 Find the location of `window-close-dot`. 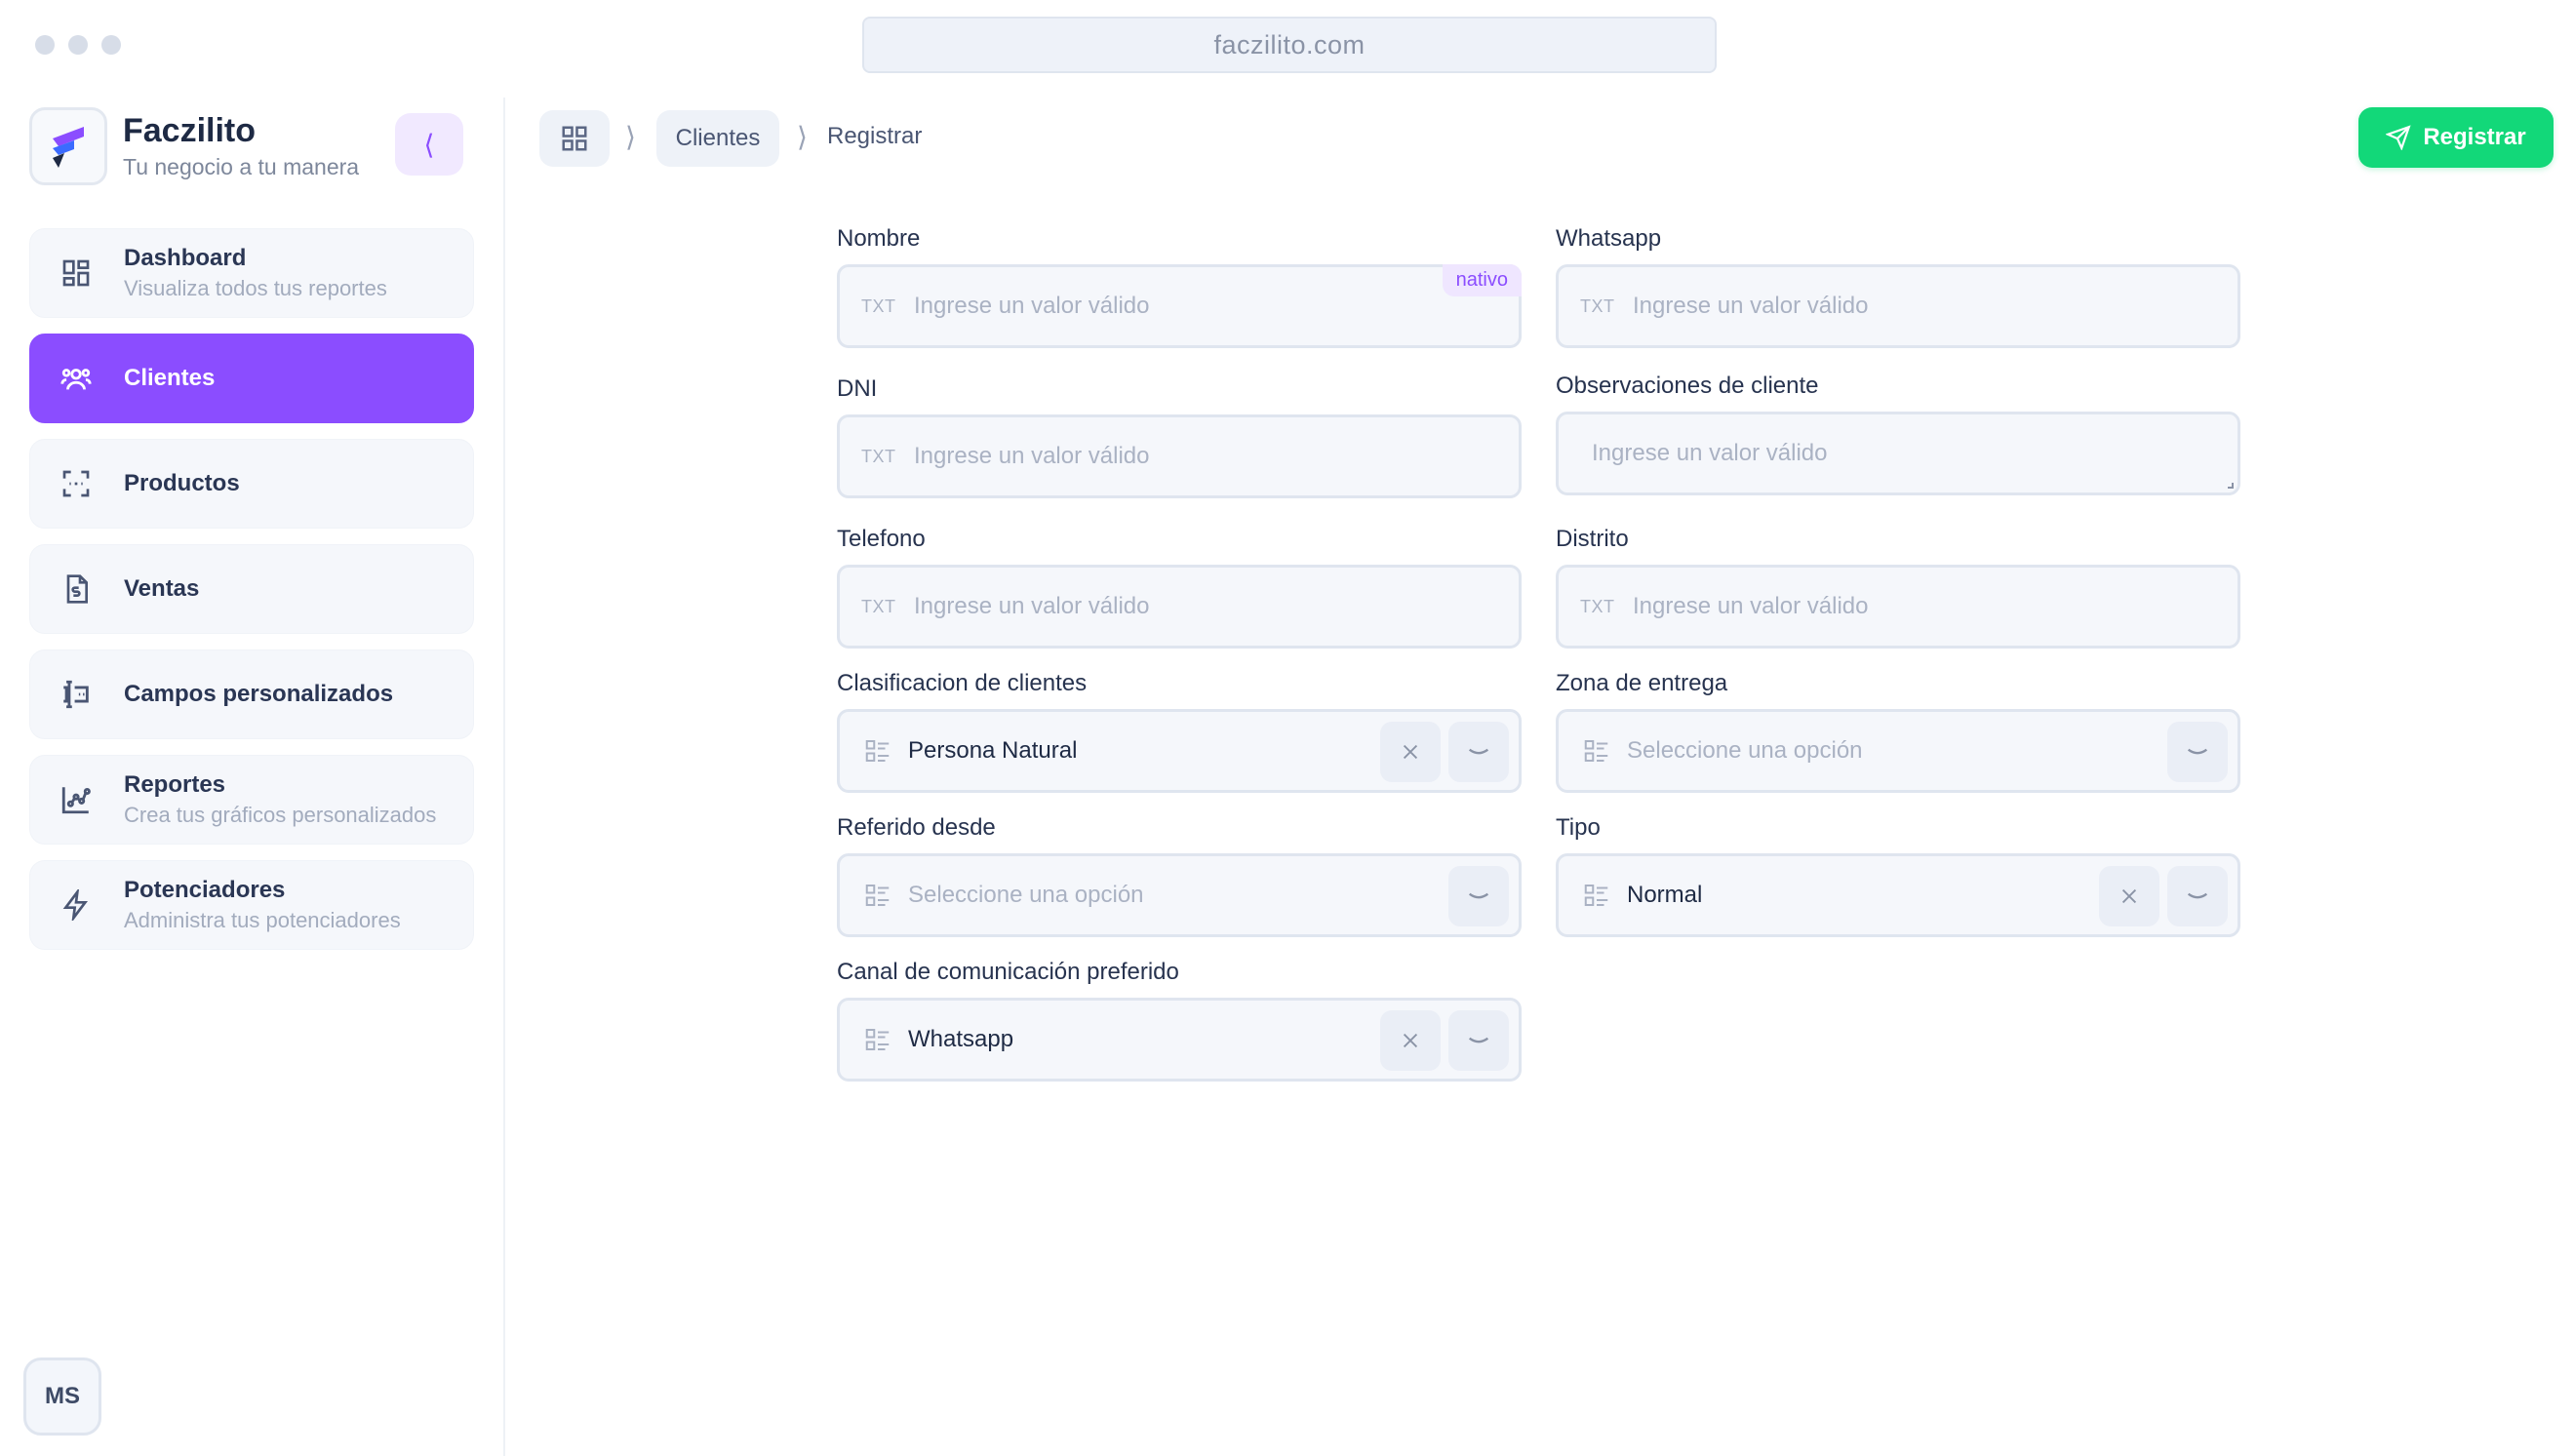

window-close-dot is located at coordinates (45, 45).